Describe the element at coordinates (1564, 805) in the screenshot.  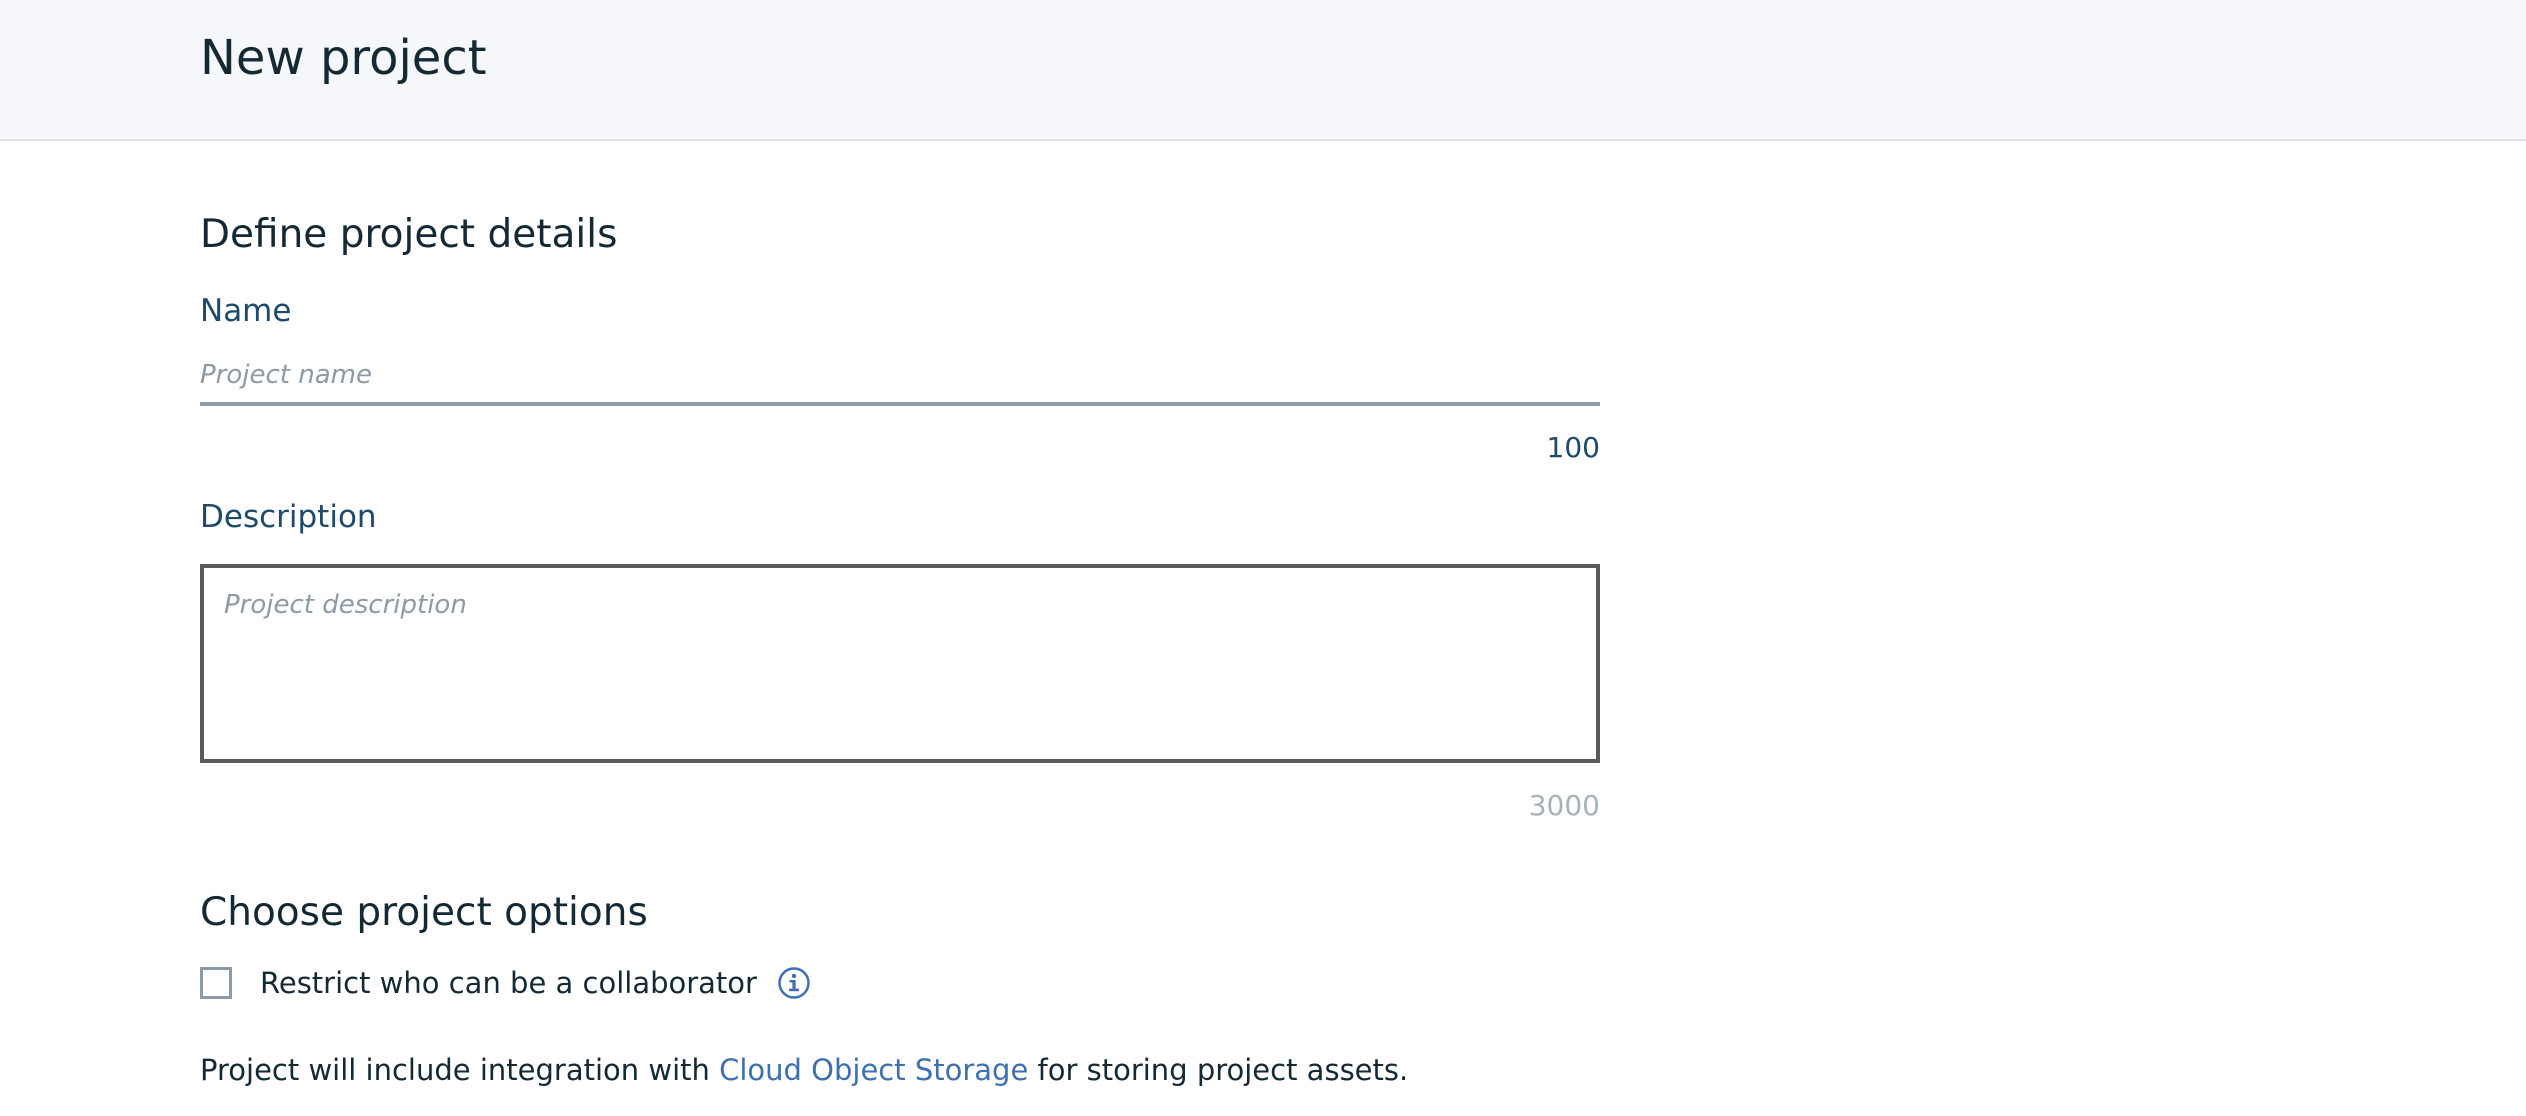
I see `description-char-limit: 3000` at that location.